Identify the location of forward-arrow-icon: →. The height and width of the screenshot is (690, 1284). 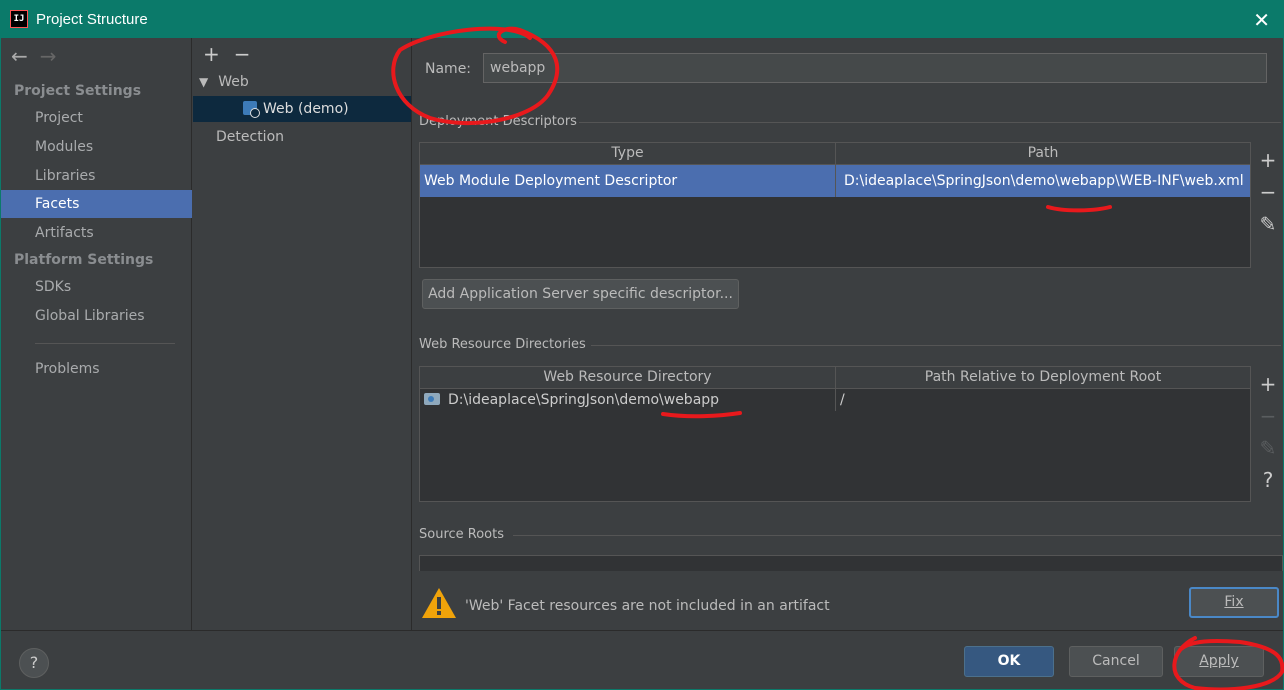
(48, 56).